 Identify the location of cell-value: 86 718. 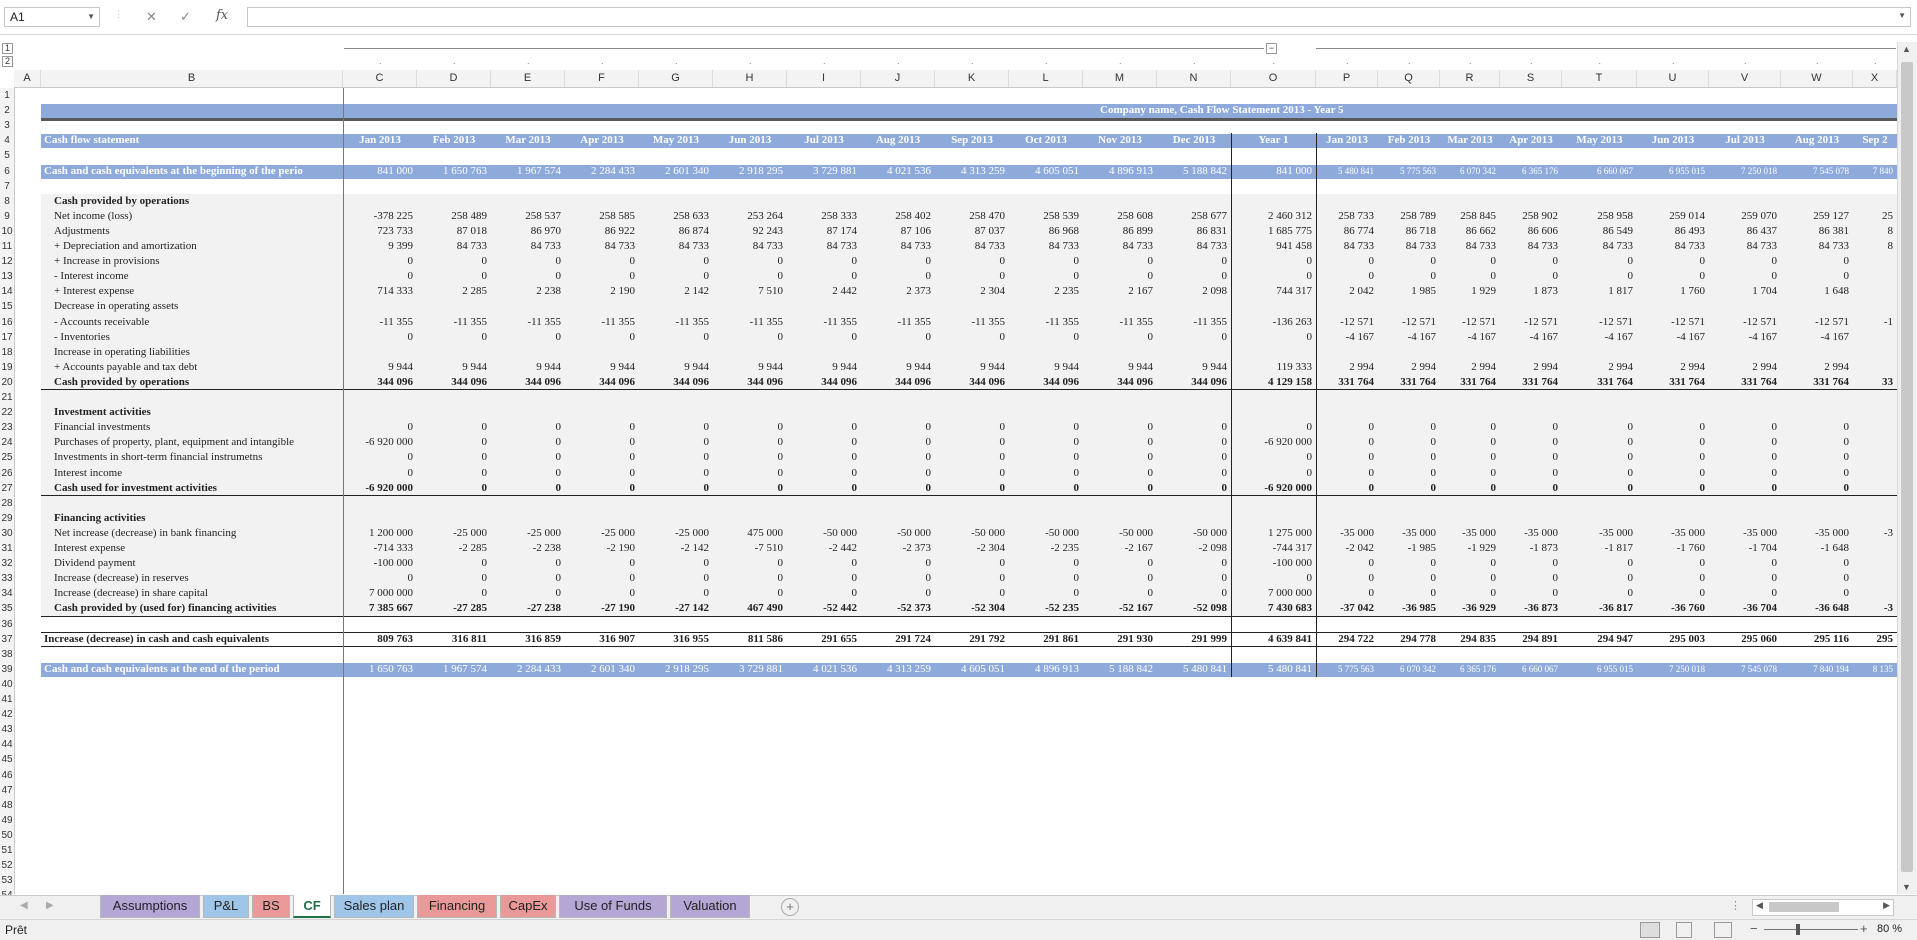
(1407, 231).